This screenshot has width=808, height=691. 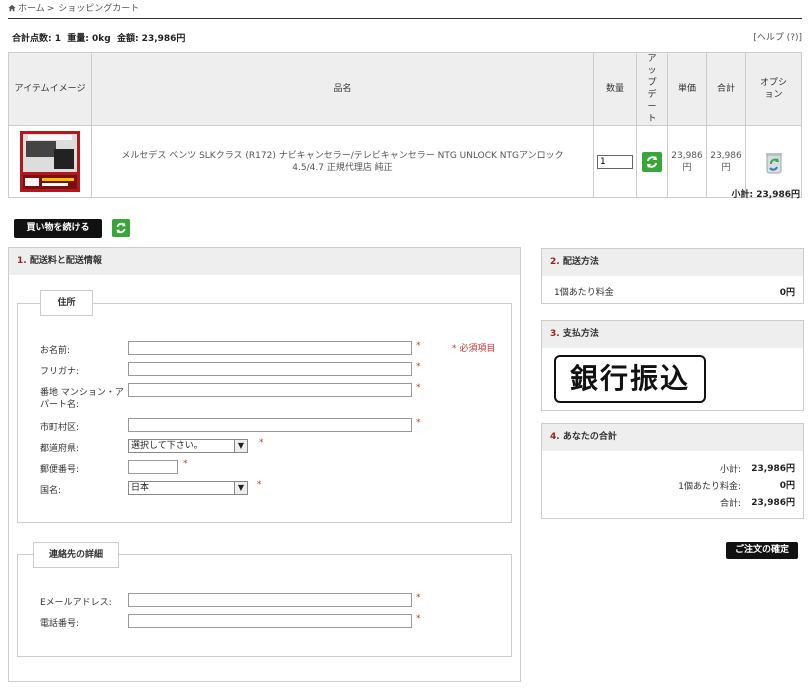 What do you see at coordinates (76, 555) in the screenshot?
I see `contact-legend: 連絡先の詳細` at bounding box center [76, 555].